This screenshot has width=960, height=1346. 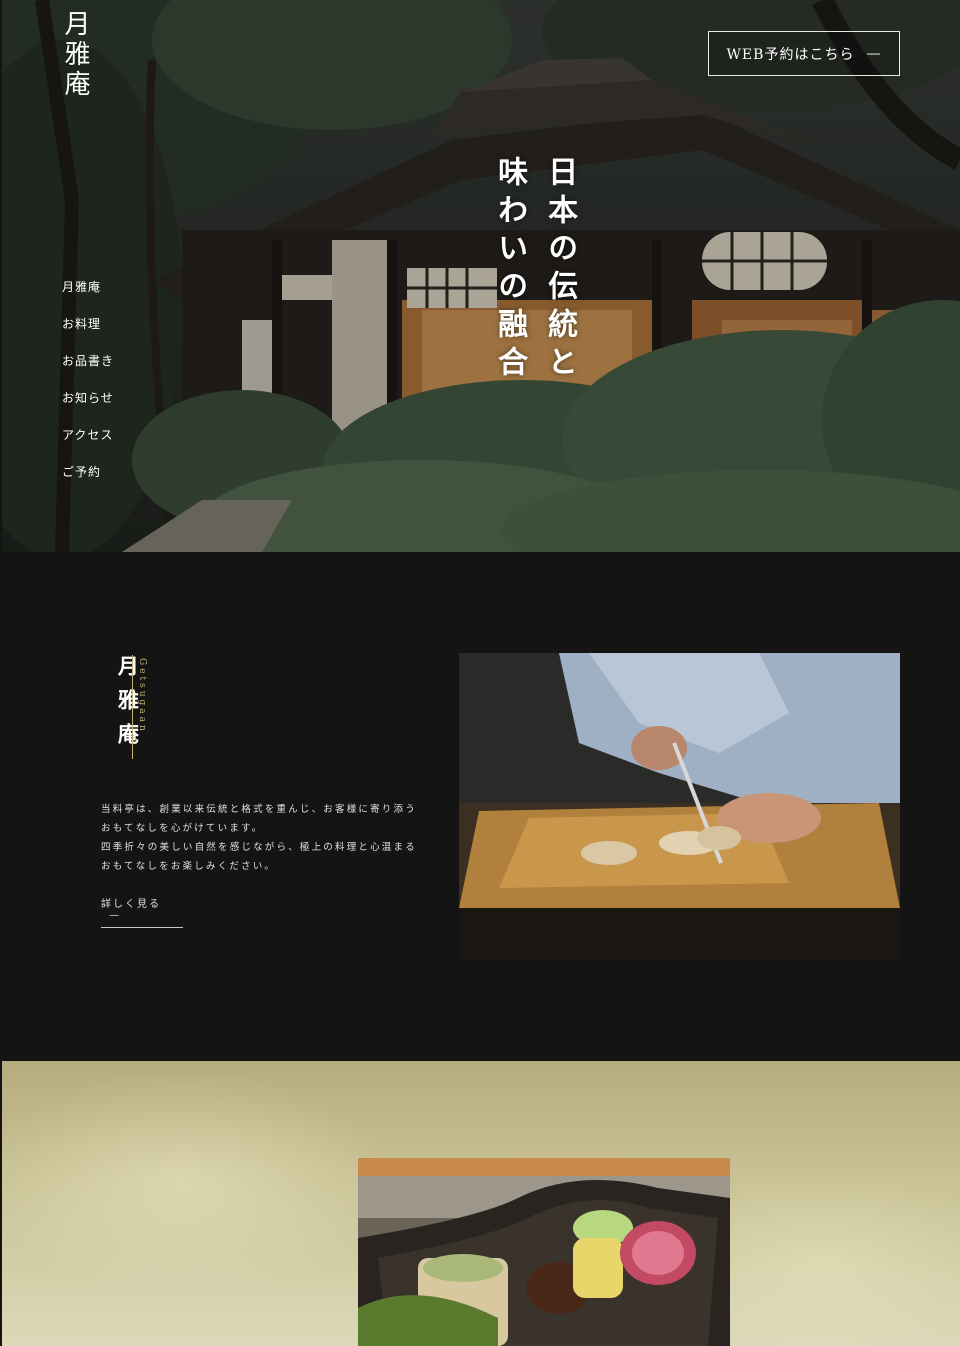 I want to click on web-reservation-button: WEB予約はこちら —, so click(x=804, y=53).